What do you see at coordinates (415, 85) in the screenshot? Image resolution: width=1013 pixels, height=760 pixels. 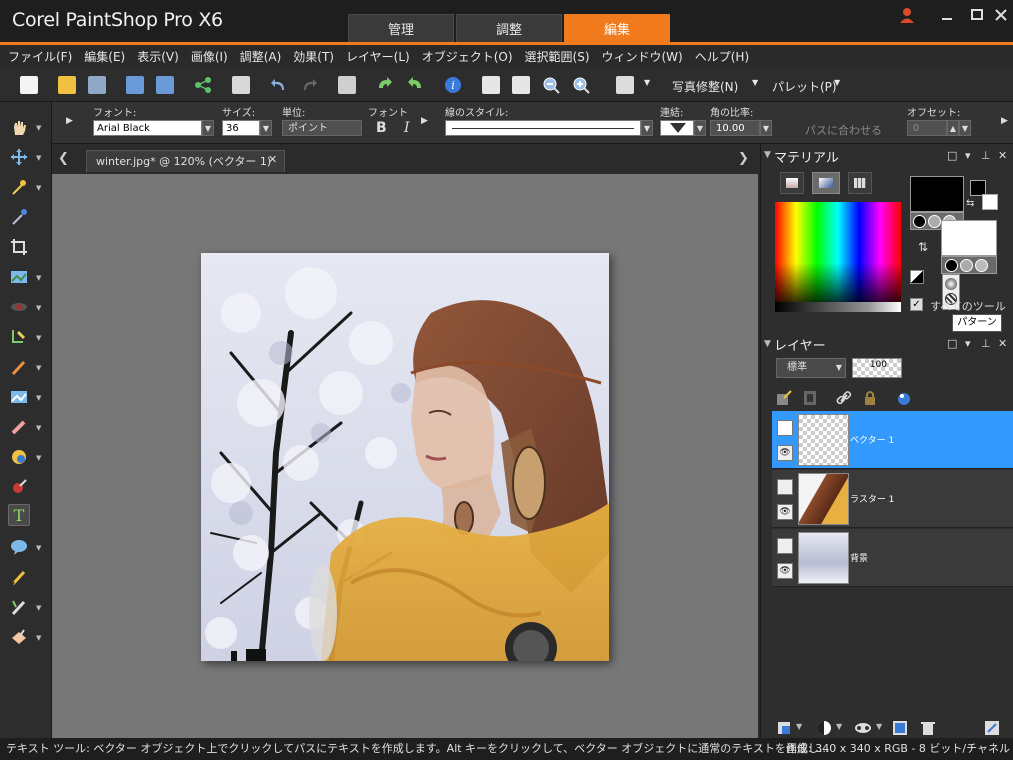 I see `rotate-right-icon` at bounding box center [415, 85].